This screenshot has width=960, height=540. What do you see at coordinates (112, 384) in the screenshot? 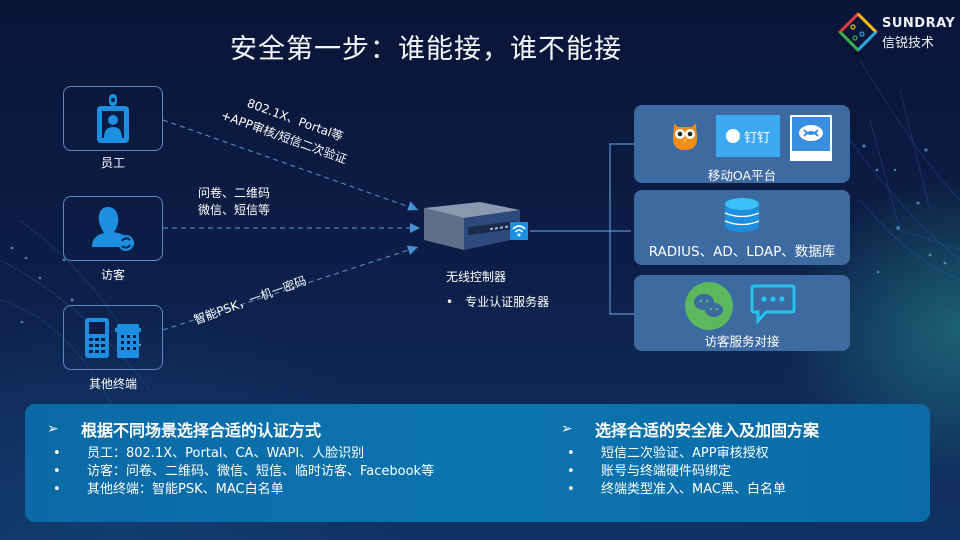
I see `other-terminal-label: 其他终端` at bounding box center [112, 384].